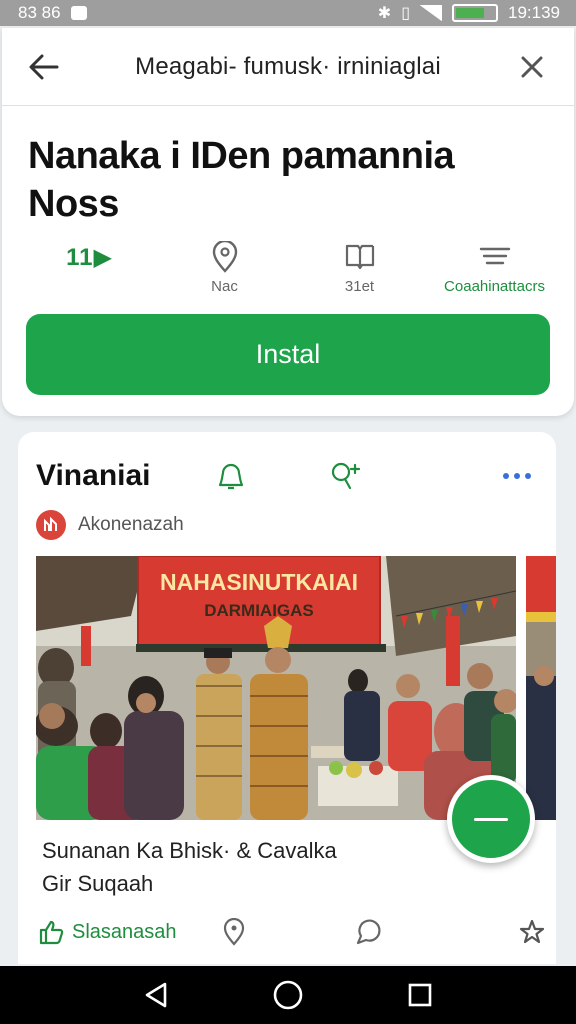 This screenshot has width=576, height=1024. I want to click on status-time: 19:139, so click(534, 12).